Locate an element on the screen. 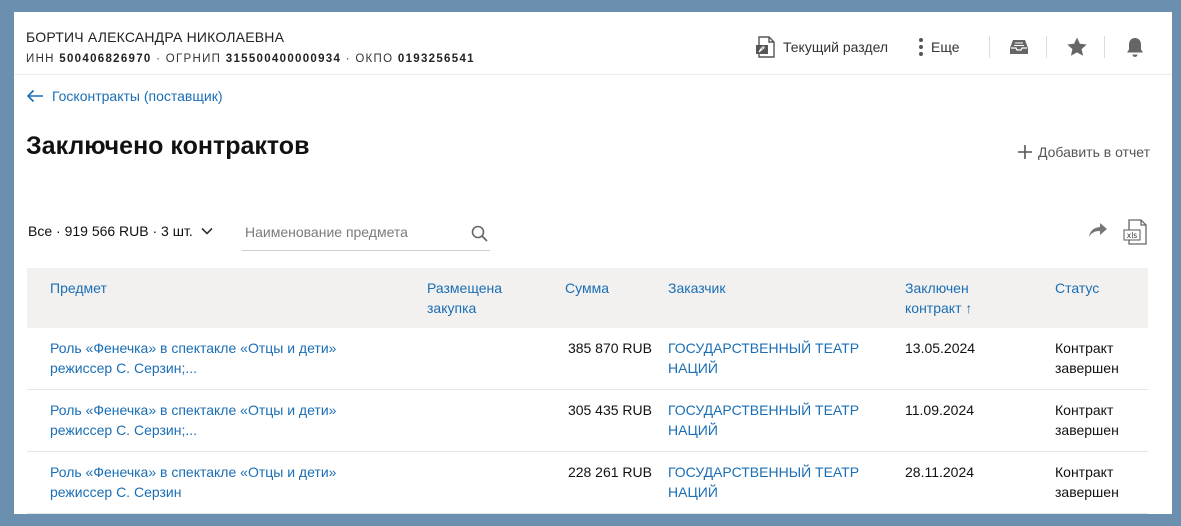 This screenshot has width=1181, height=526. pdf-icon is located at coordinates (766, 47).